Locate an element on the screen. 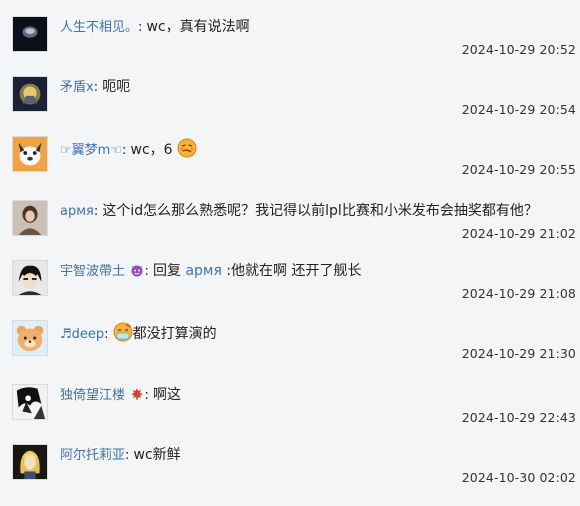 The image size is (580, 506). comment-item: ☞翼梦m☜: wc，6 2024-10-29 20:55 is located at coordinates (290, 167).